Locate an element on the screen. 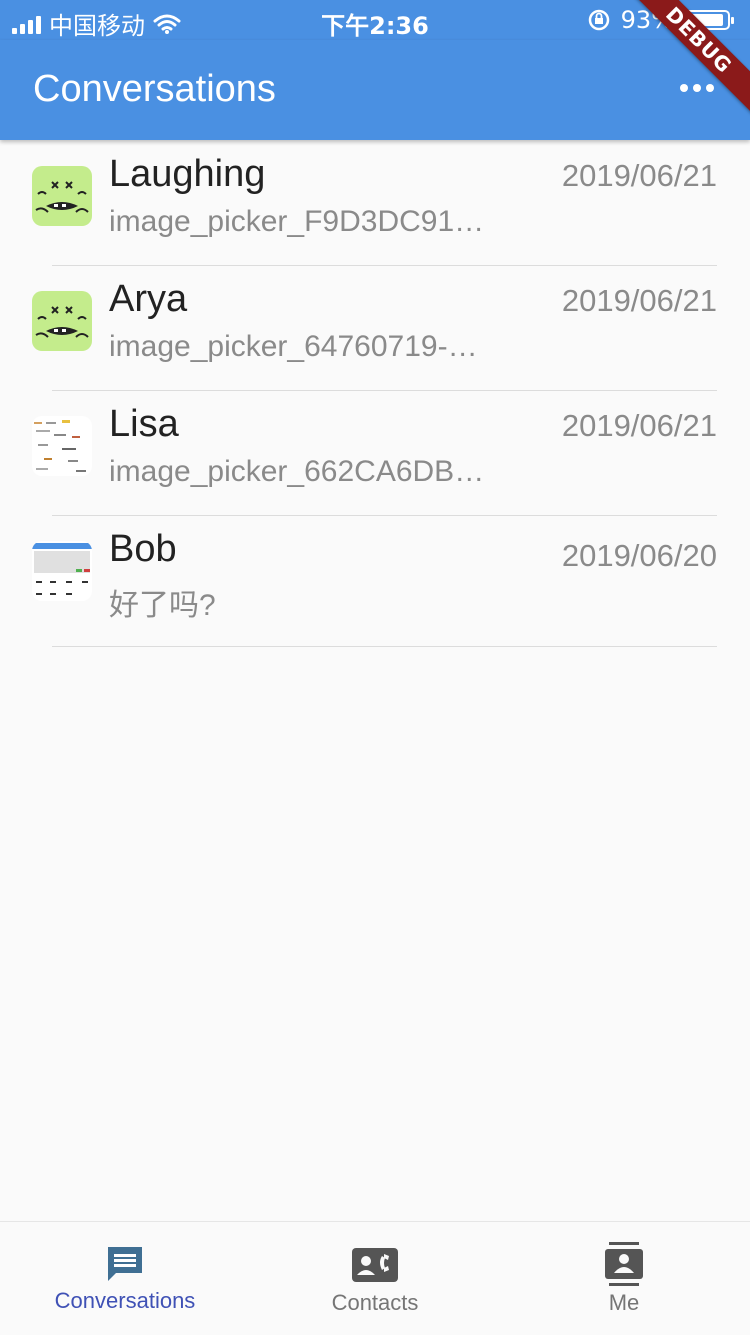 The height and width of the screenshot is (1335, 750). message-date: 2019/06/20 is located at coordinates (639, 555).